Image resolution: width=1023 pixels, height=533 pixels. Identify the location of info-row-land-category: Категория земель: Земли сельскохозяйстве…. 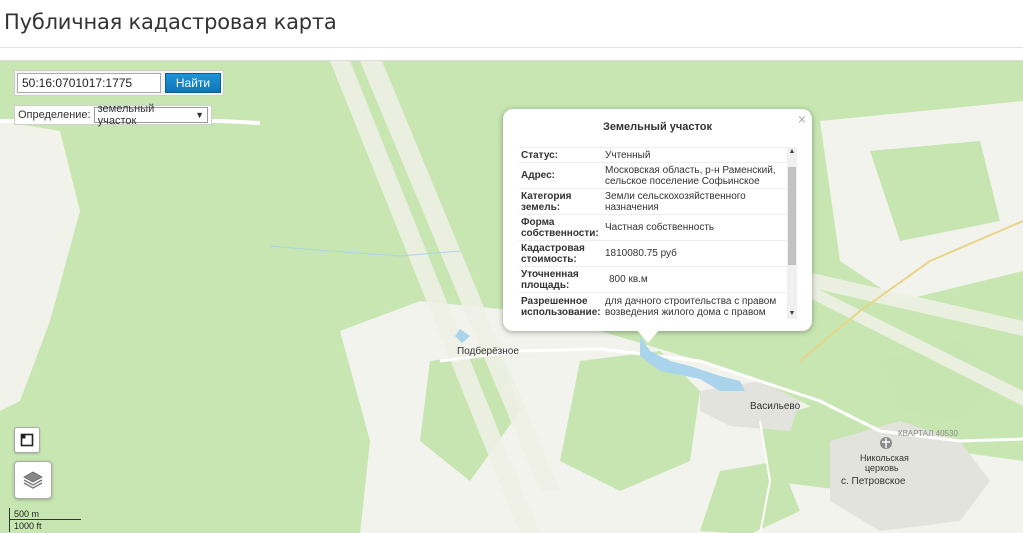
(654, 202).